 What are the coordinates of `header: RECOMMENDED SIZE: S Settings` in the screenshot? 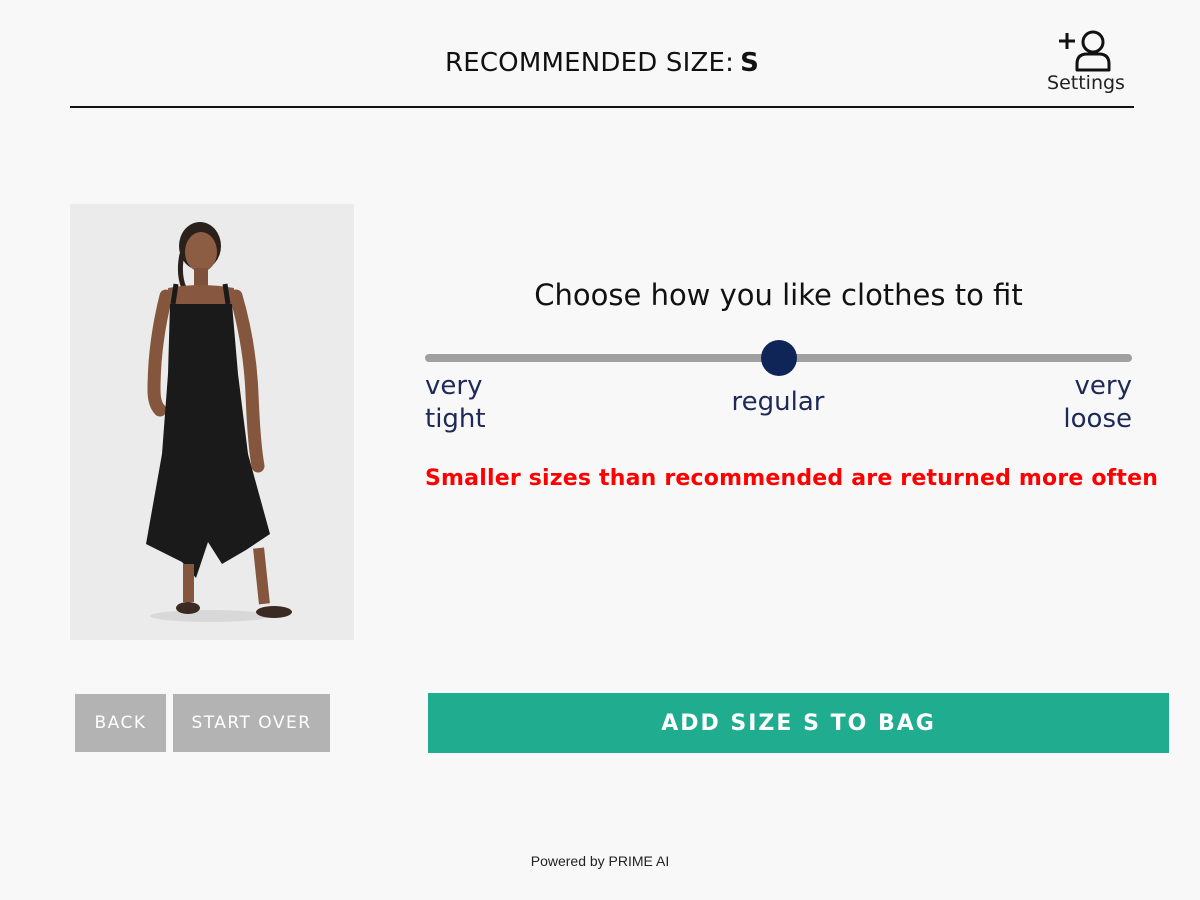 It's located at (602, 54).